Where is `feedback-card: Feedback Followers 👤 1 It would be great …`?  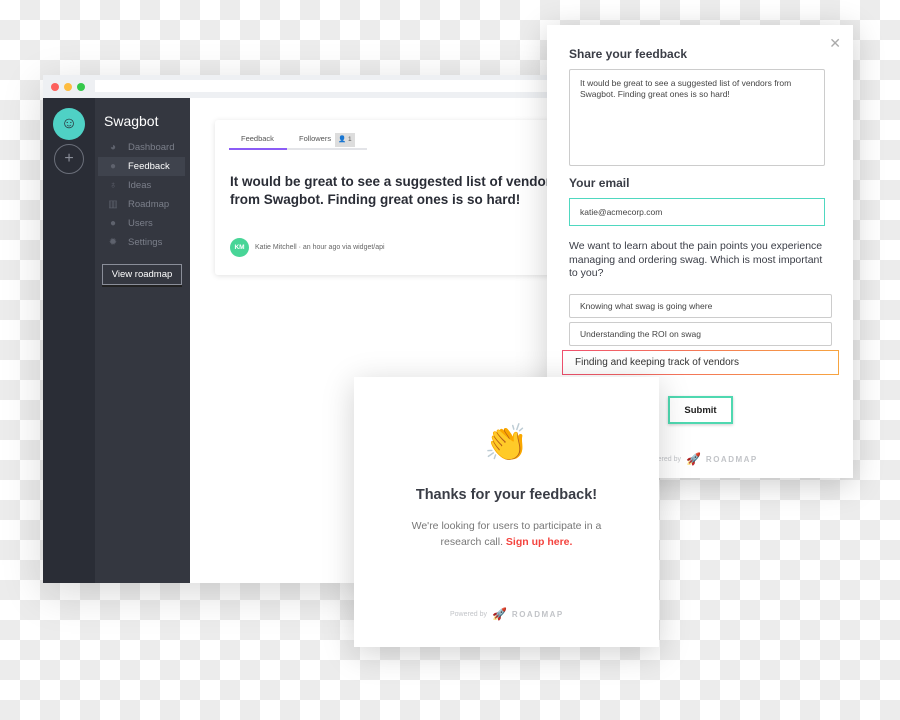 feedback-card: Feedback Followers 👤 1 It would be great … is located at coordinates (389, 197).